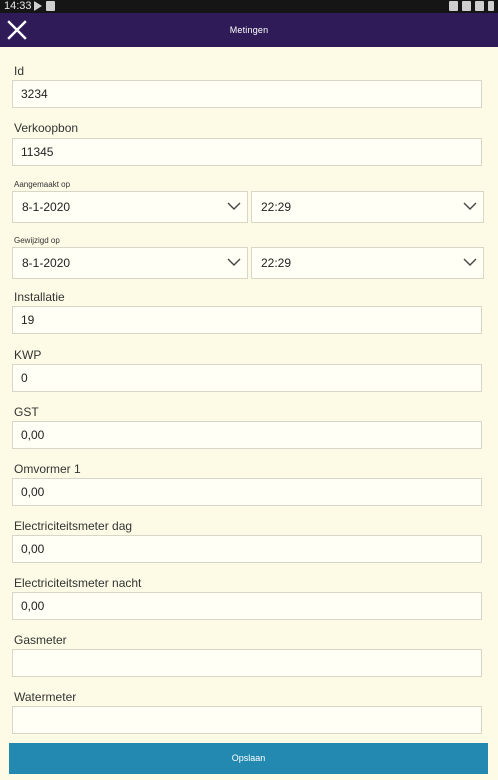 Image resolution: width=498 pixels, height=780 pixels. What do you see at coordinates (46, 128) in the screenshot?
I see `verkoopbon-label: Verkoopbon` at bounding box center [46, 128].